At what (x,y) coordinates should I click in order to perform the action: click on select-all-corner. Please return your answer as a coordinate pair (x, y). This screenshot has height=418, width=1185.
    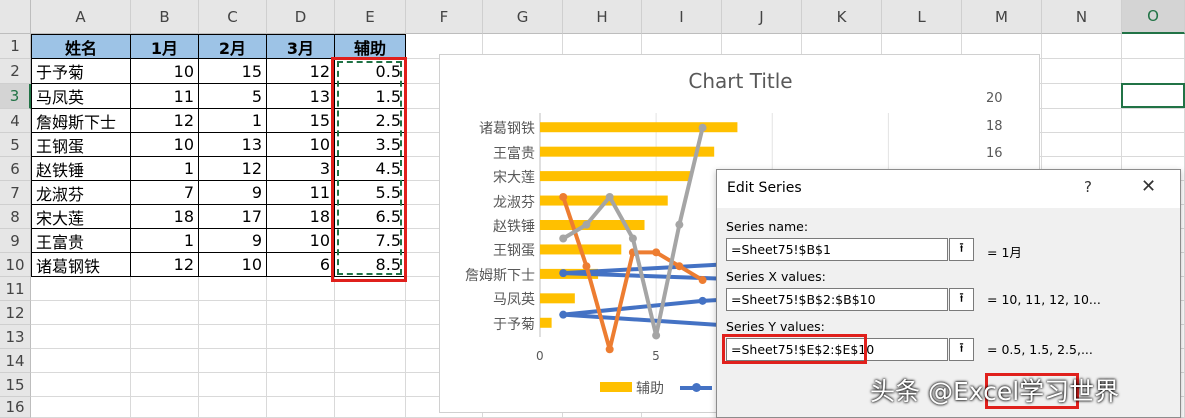
    Looking at the image, I should click on (15, 17).